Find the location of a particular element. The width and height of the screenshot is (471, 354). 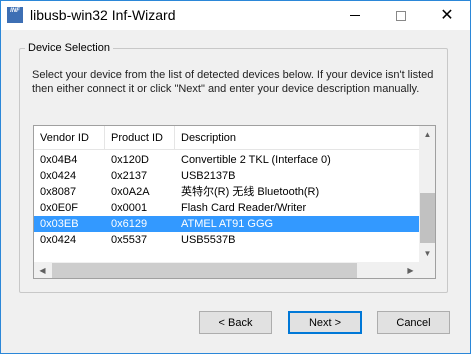

product-id-cell: 0x0A2A is located at coordinates (130, 192).